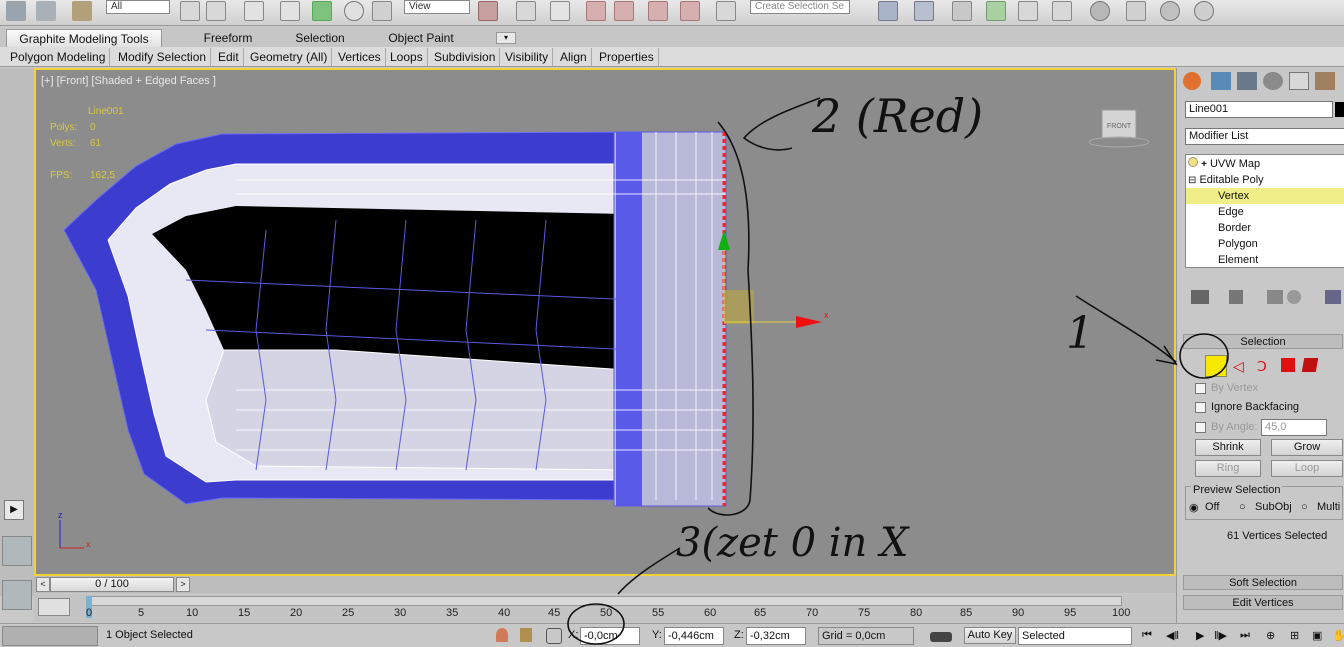 The image size is (1344, 647). What do you see at coordinates (996, 11) in the screenshot?
I see `graphite-toggle-icon` at bounding box center [996, 11].